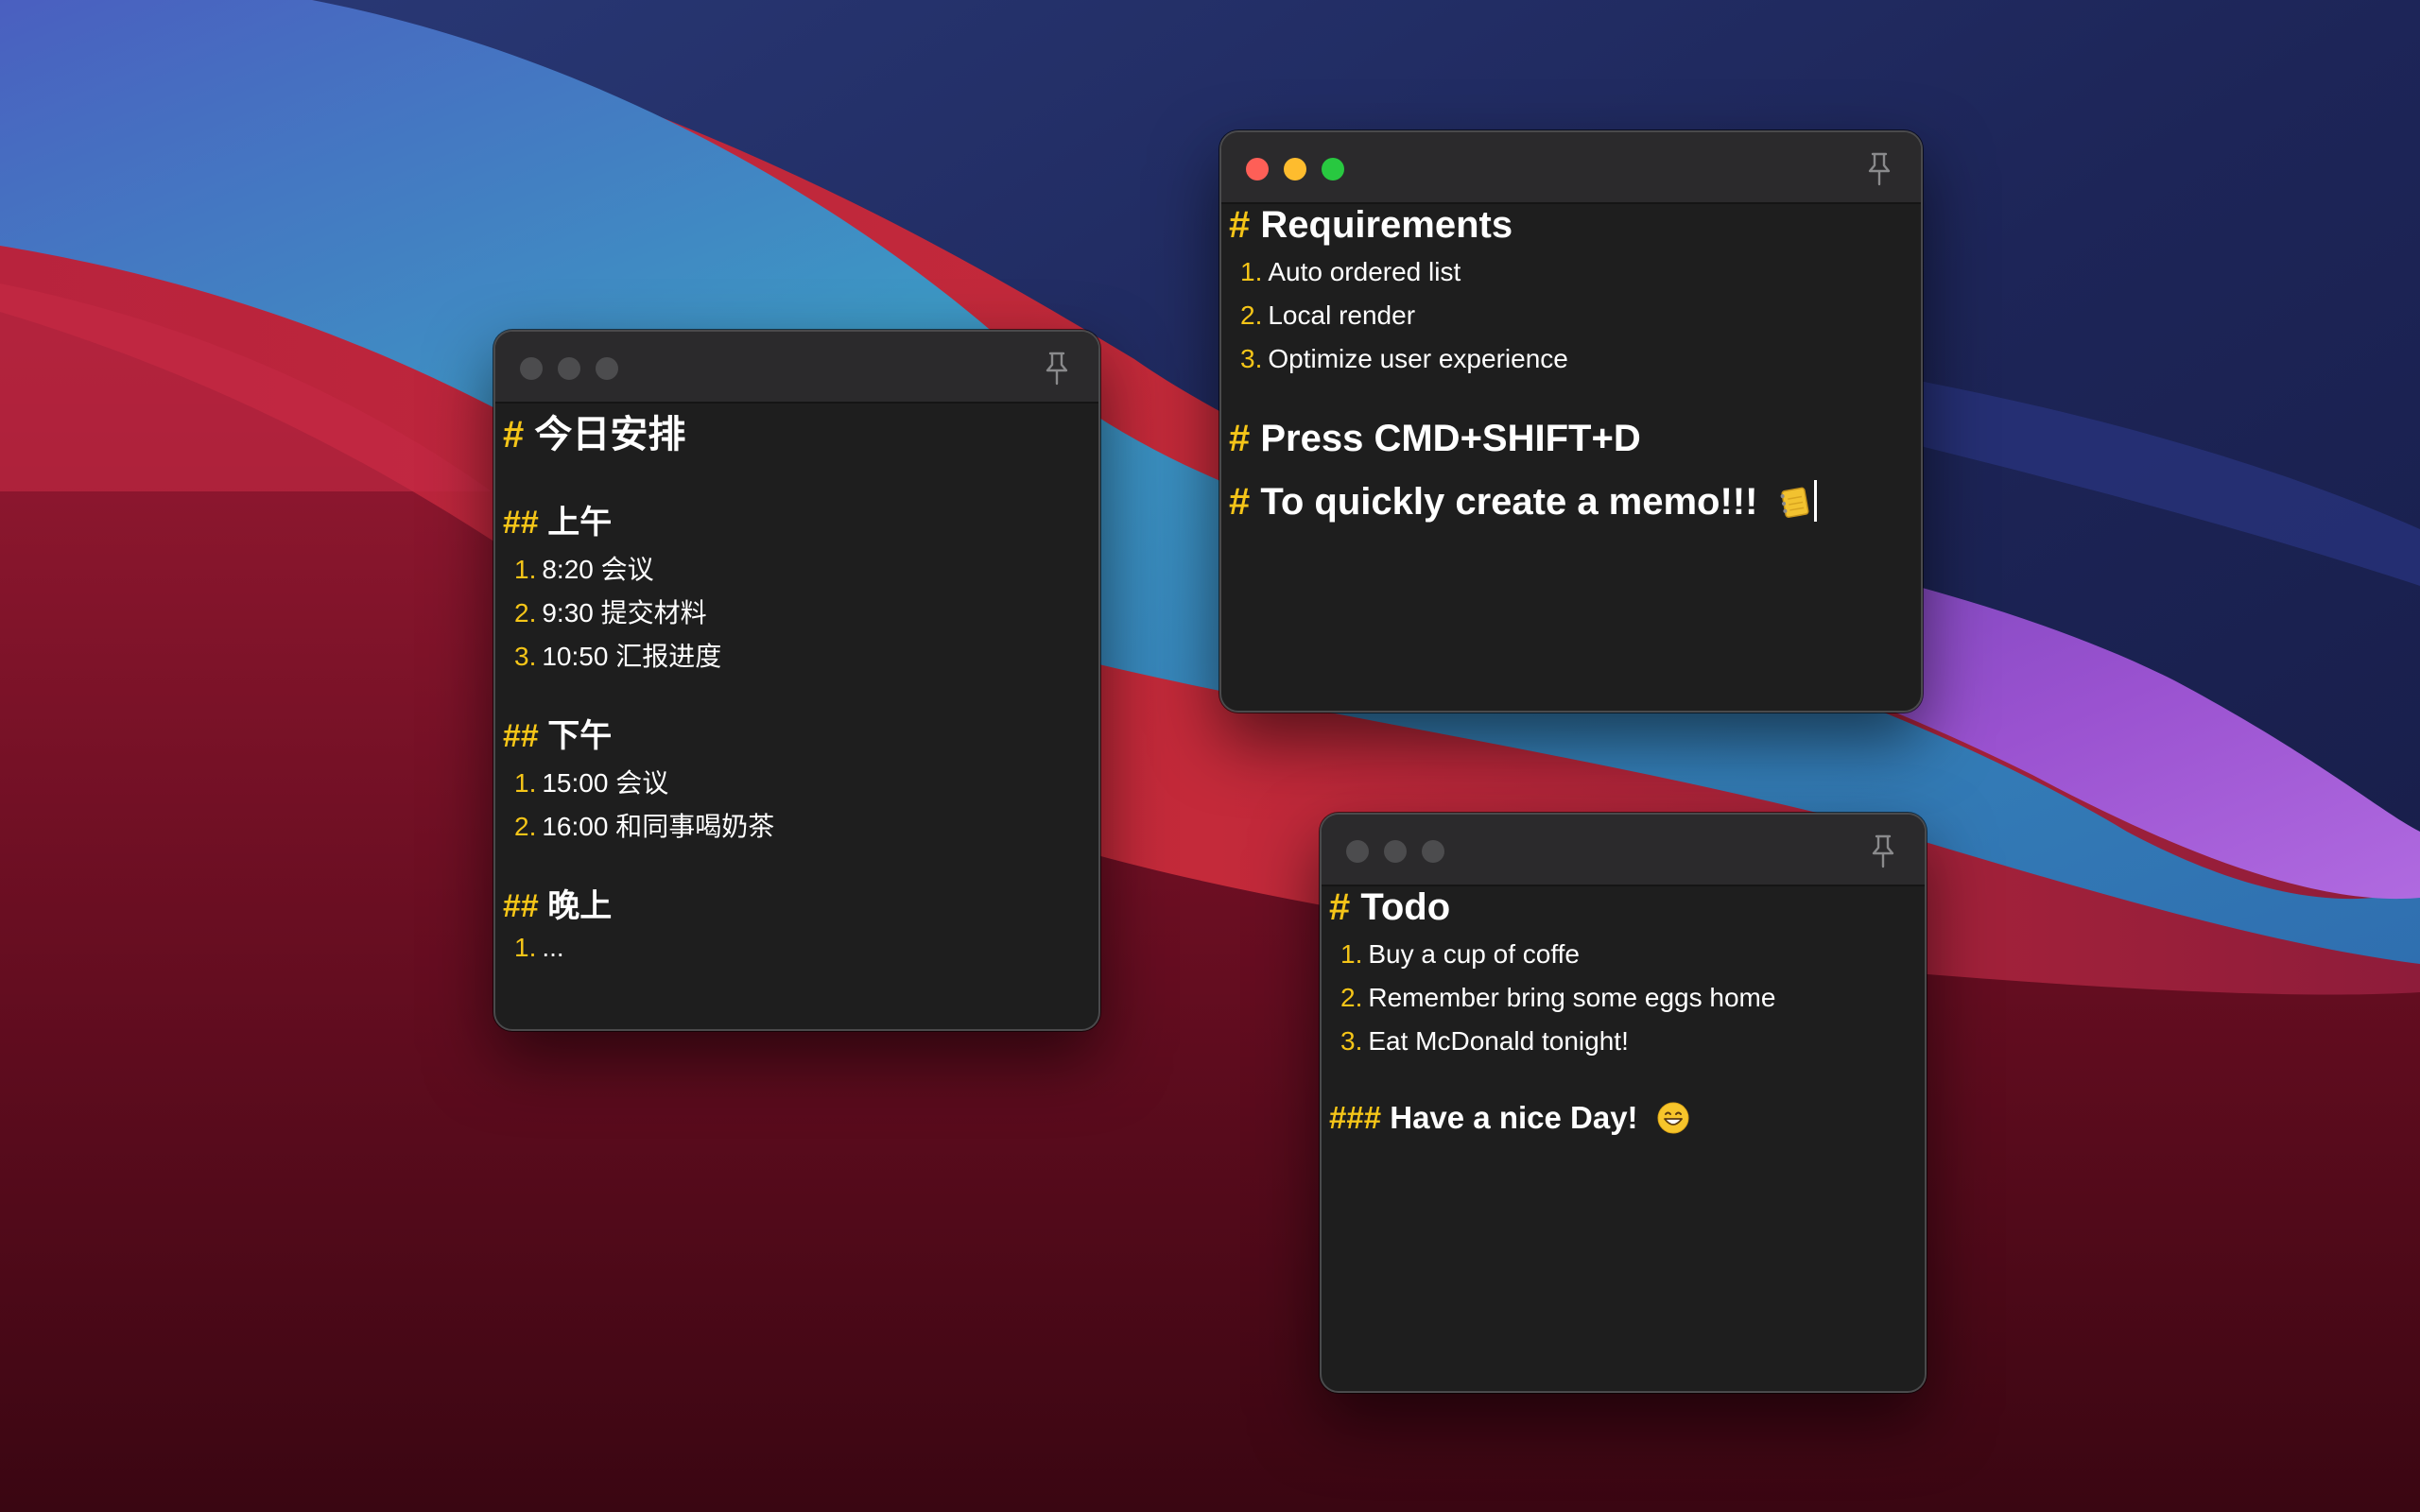 The width and height of the screenshot is (2420, 1512). I want to click on heading-text: Press CMD+SHIFT+D, so click(1450, 438).